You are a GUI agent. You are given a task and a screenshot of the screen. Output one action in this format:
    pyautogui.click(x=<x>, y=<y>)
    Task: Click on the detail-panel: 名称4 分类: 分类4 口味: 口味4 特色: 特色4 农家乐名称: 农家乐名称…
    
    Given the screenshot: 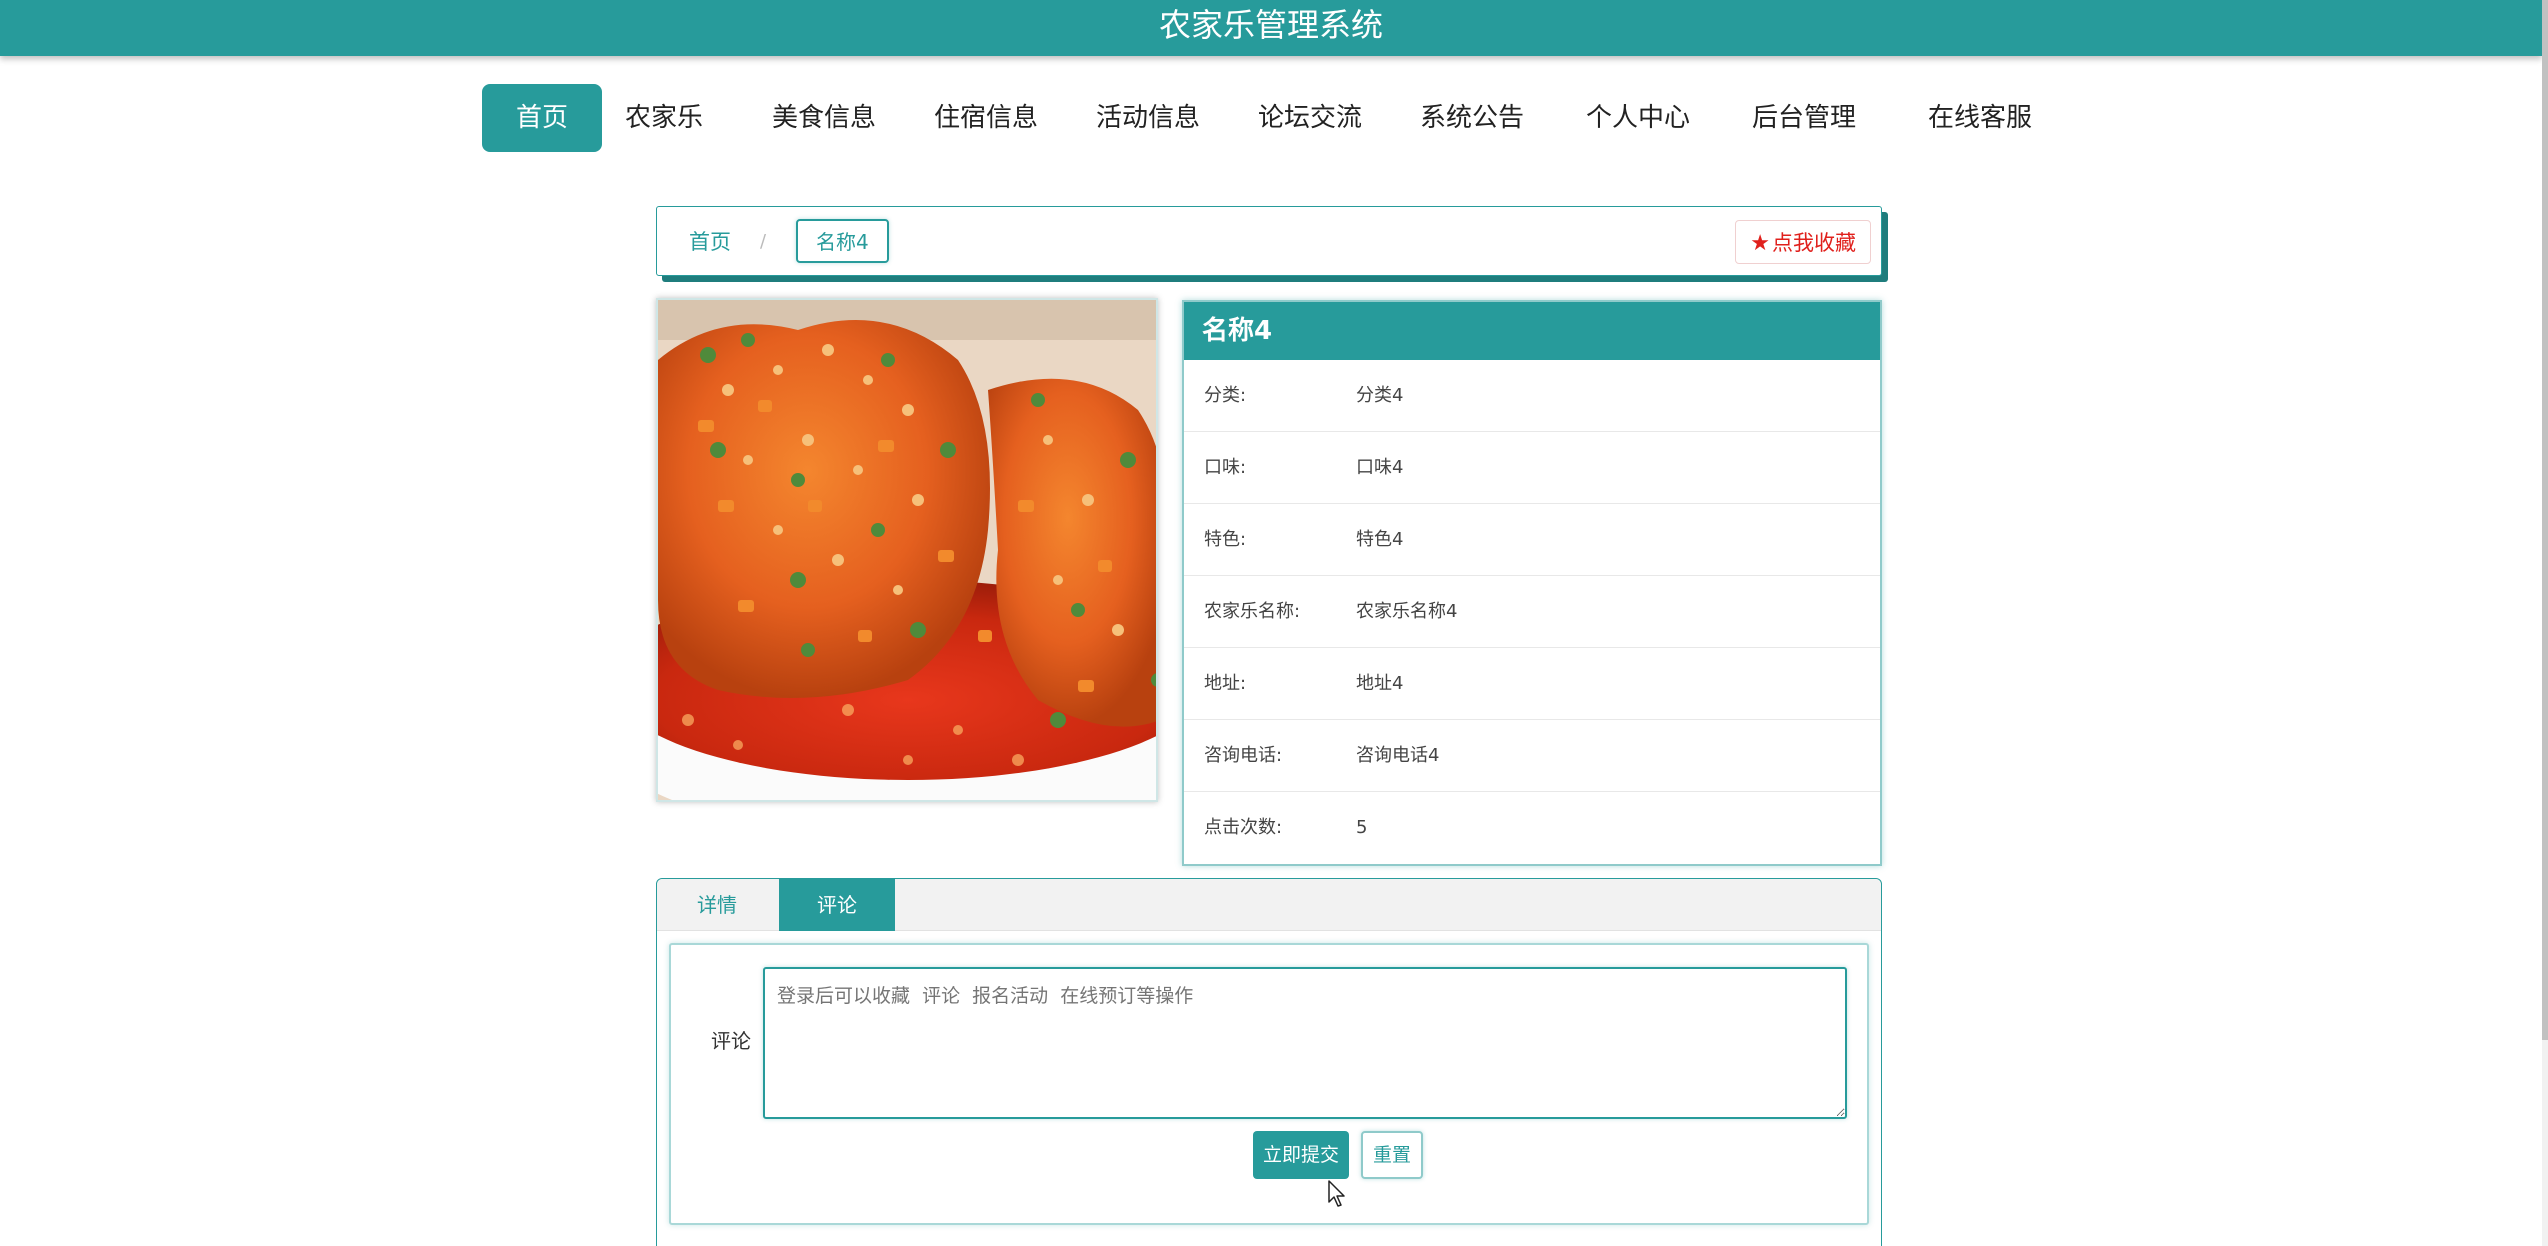 What is the action you would take?
    pyautogui.click(x=1532, y=583)
    